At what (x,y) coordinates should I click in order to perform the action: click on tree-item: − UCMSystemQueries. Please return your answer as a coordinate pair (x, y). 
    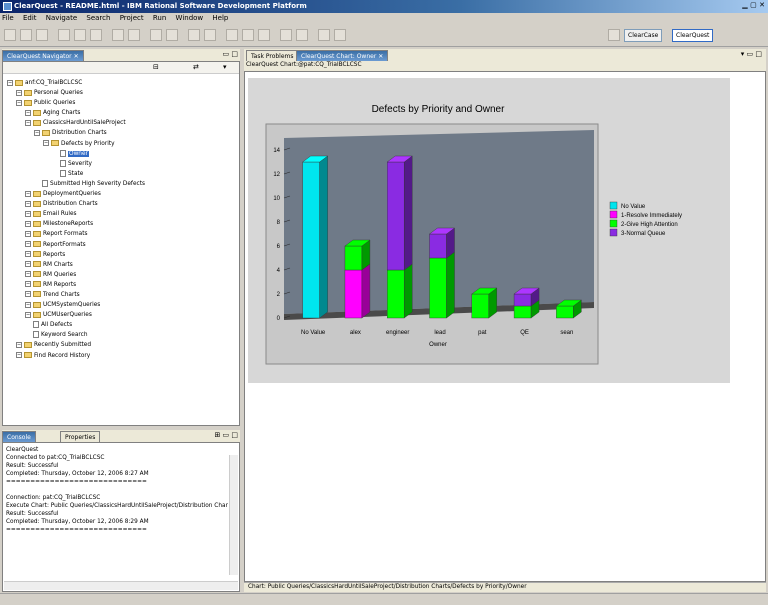
    Looking at the image, I should click on (122, 305).